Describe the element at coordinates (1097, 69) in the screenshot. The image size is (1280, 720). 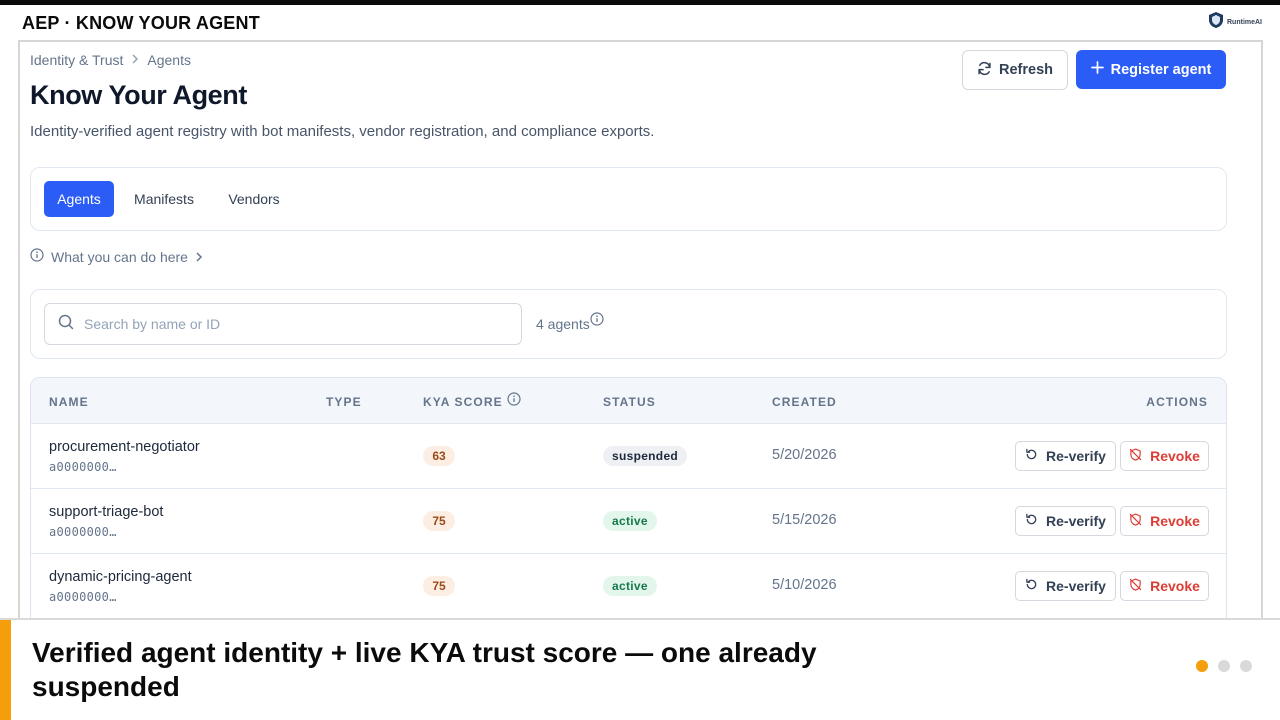
I see `plus-icon` at that location.